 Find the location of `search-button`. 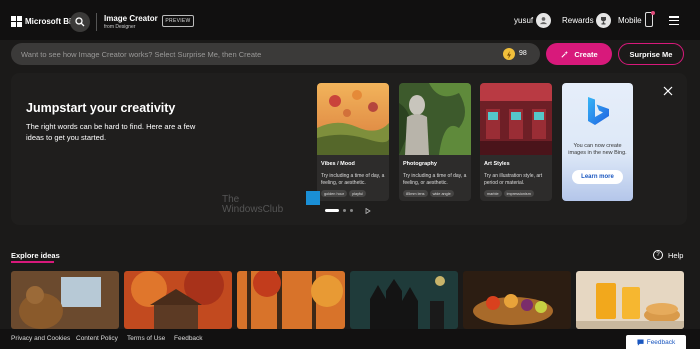

search-button is located at coordinates (80, 22).